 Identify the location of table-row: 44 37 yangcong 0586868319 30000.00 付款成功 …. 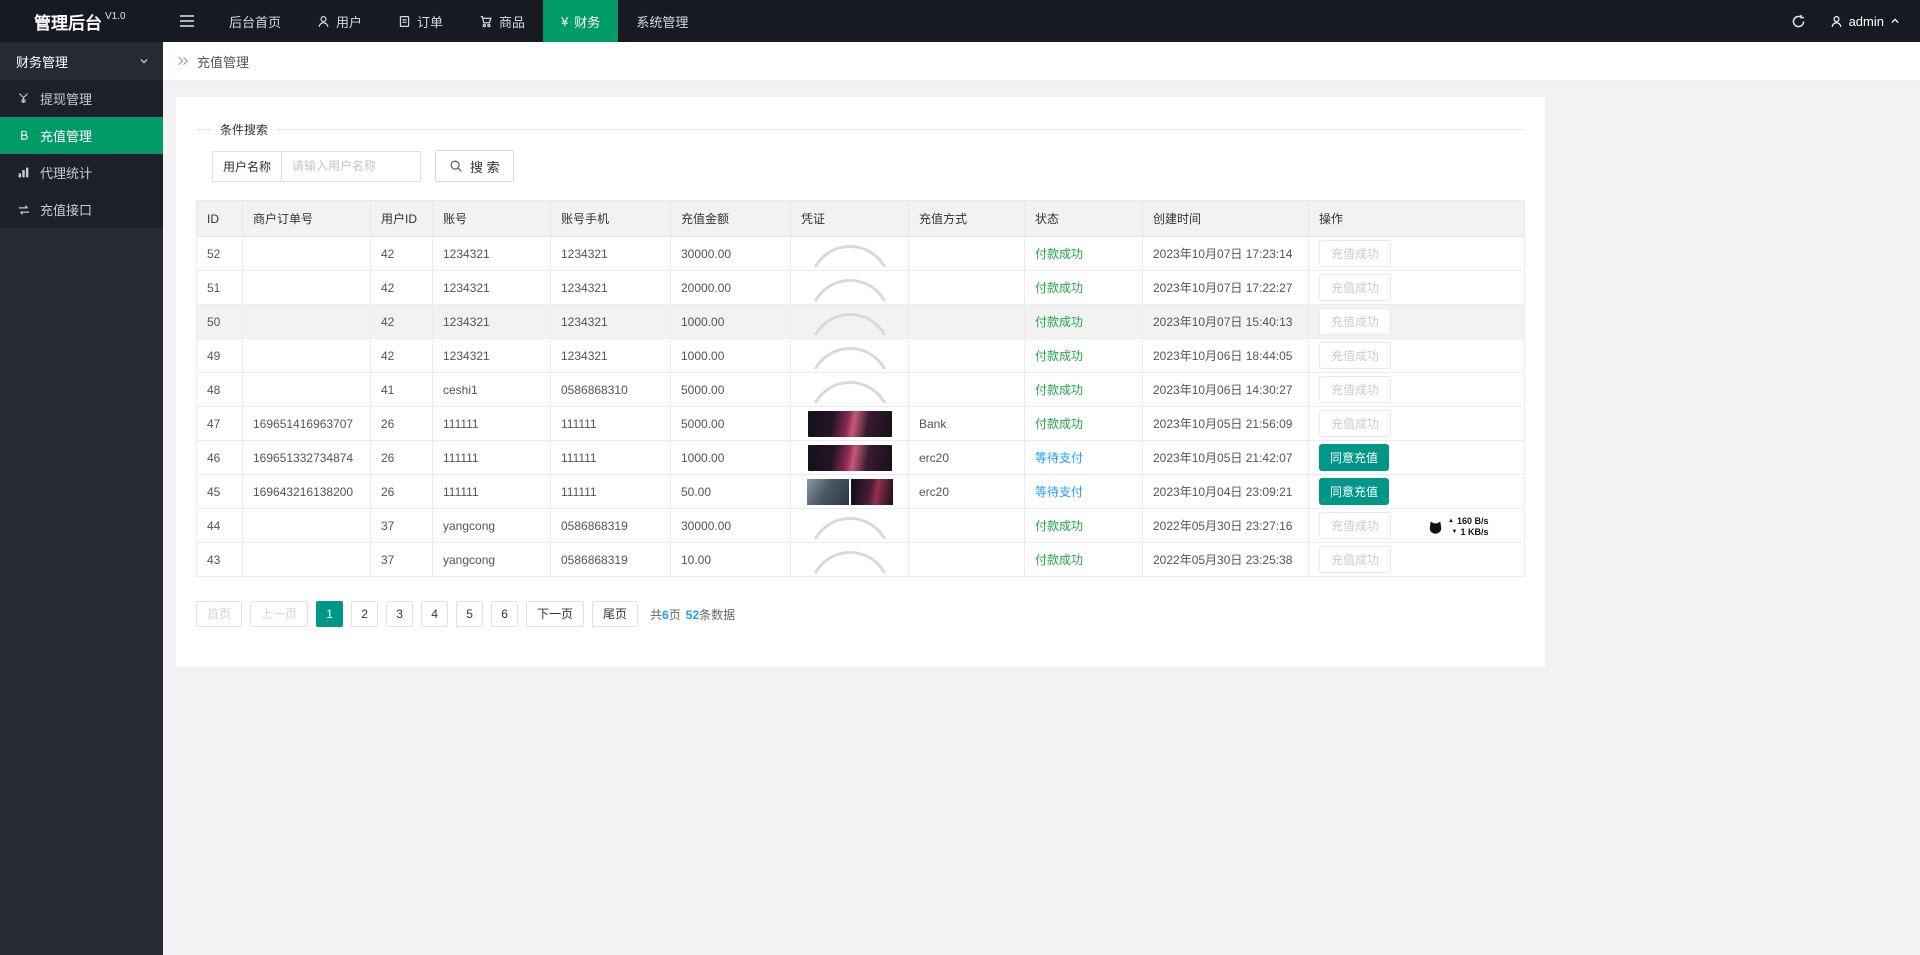
(860, 525).